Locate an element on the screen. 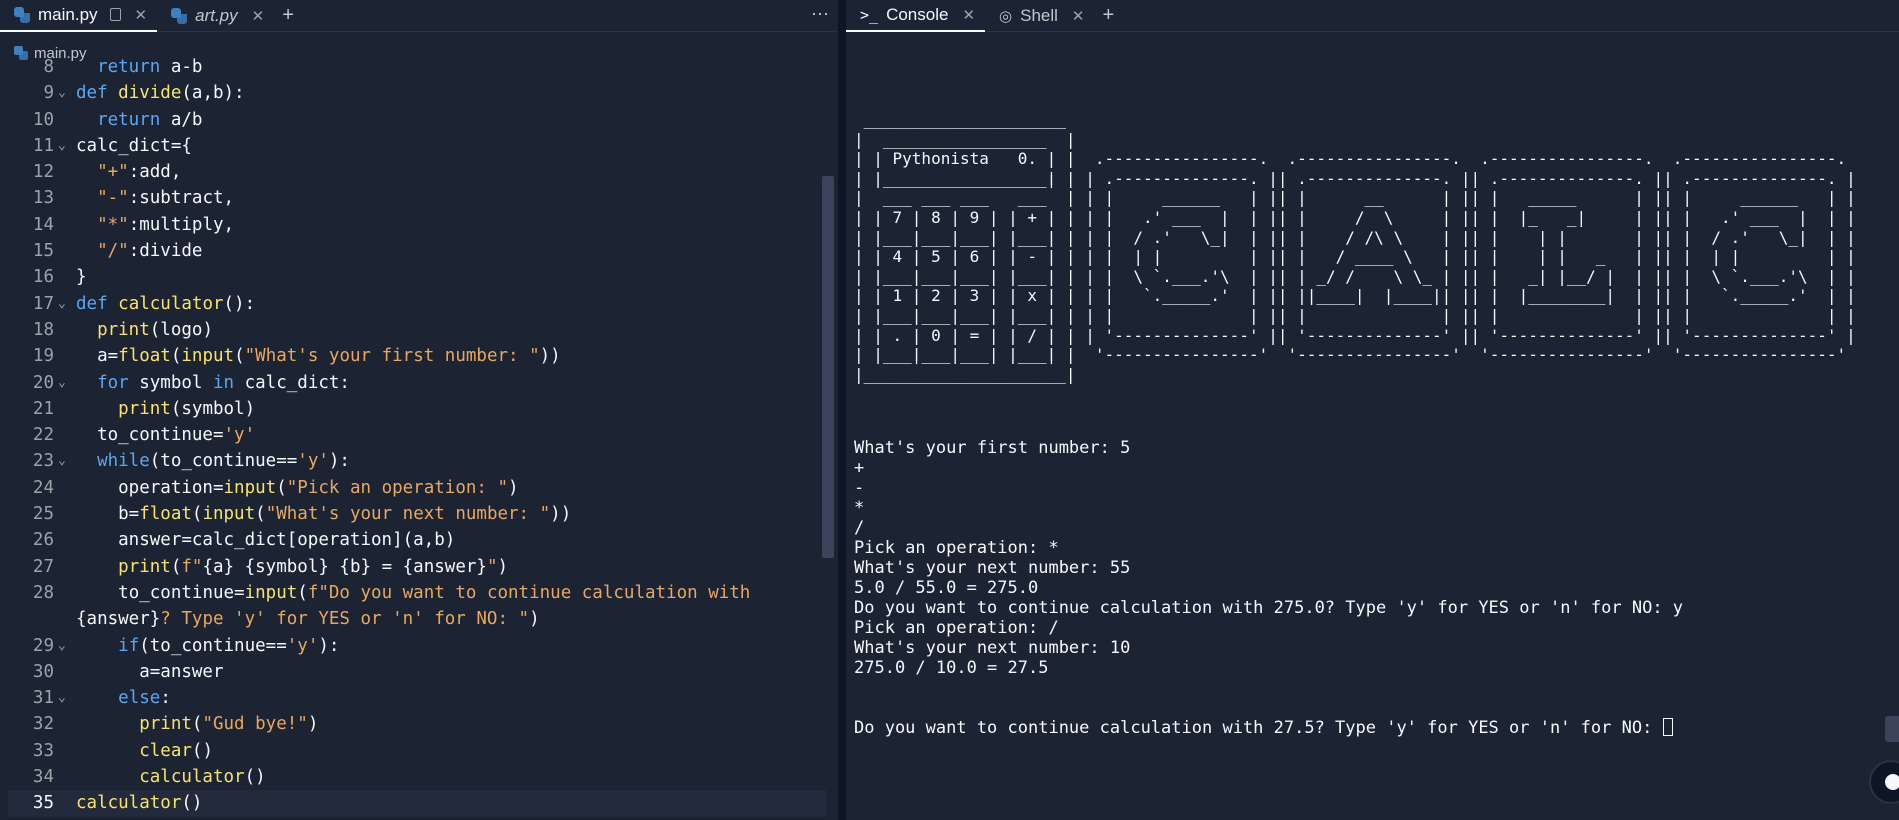 Image resolution: width=1899 pixels, height=820 pixels. code-line: 30 a=answer is located at coordinates (417, 672).